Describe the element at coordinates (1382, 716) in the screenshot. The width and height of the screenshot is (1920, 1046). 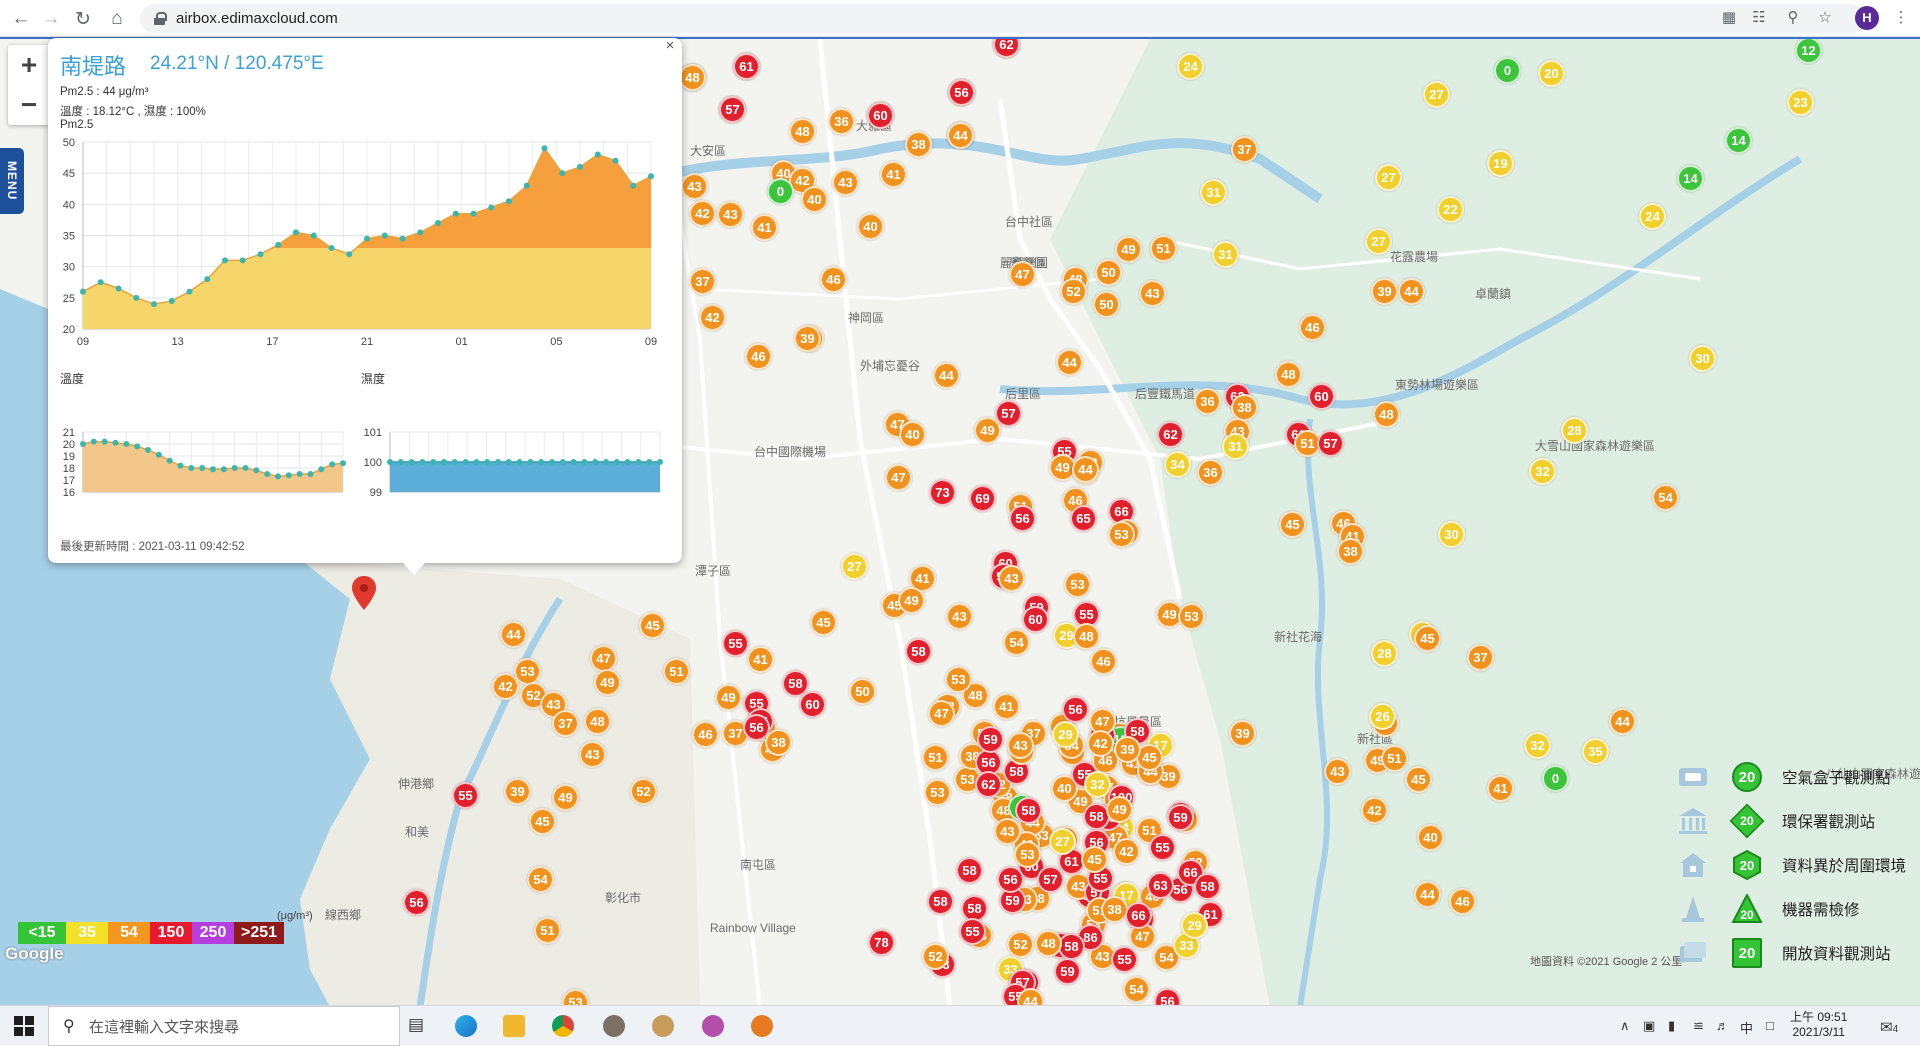
I see `station-marker: 26` at that location.